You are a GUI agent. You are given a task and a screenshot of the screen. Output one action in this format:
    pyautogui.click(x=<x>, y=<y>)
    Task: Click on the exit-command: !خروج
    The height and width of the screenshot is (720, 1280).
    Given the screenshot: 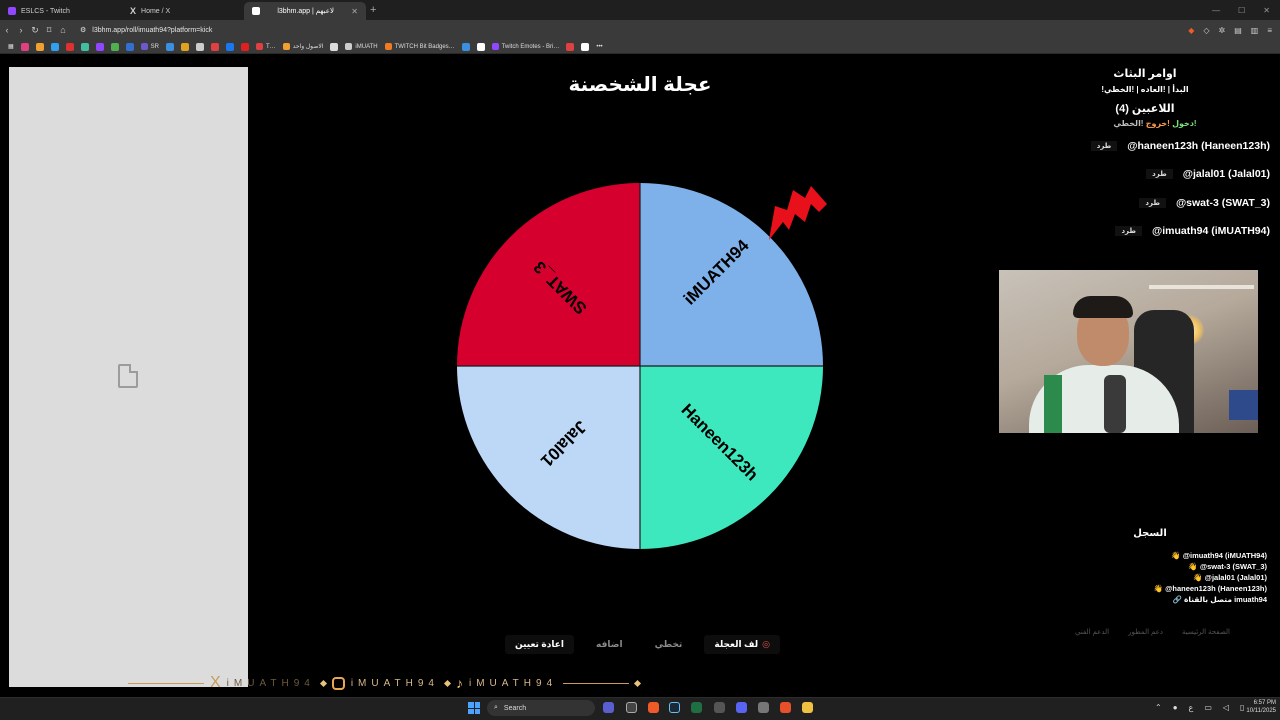 What is the action you would take?
    pyautogui.click(x=1157, y=123)
    